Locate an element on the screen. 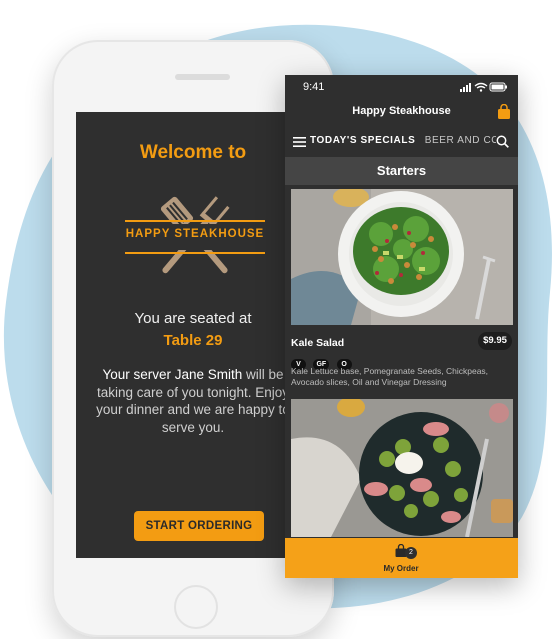  home-button is located at coordinates (196, 607).